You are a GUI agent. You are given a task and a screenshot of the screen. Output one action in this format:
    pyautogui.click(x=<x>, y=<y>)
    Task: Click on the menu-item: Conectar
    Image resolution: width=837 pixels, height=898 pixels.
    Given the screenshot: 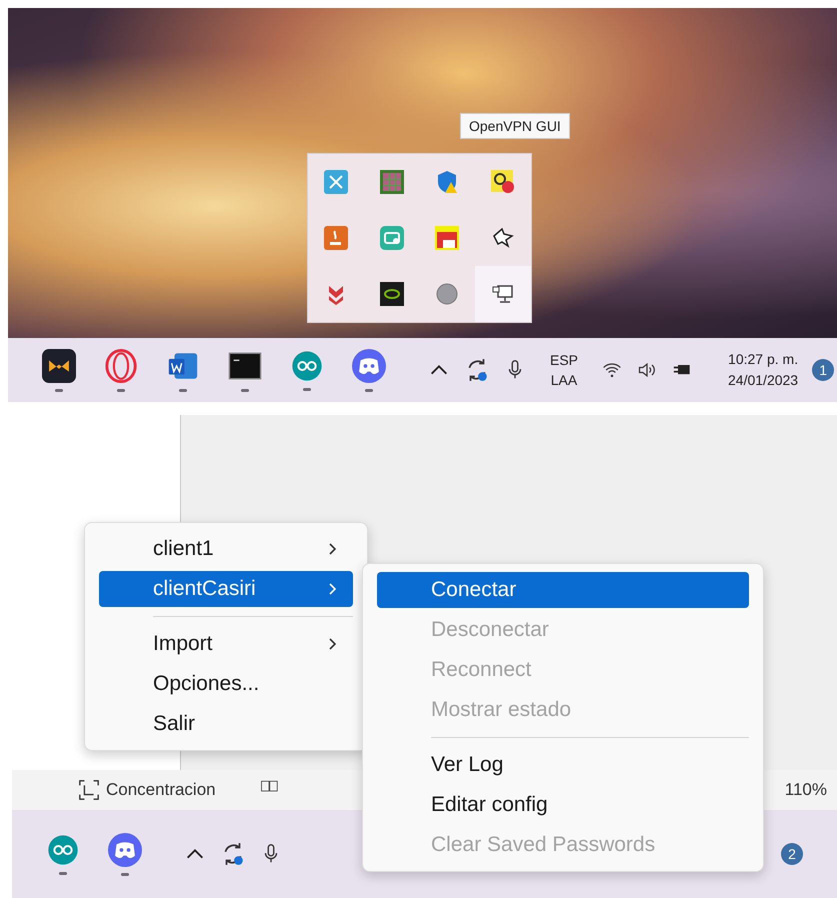 What is the action you would take?
    pyautogui.click(x=563, y=590)
    